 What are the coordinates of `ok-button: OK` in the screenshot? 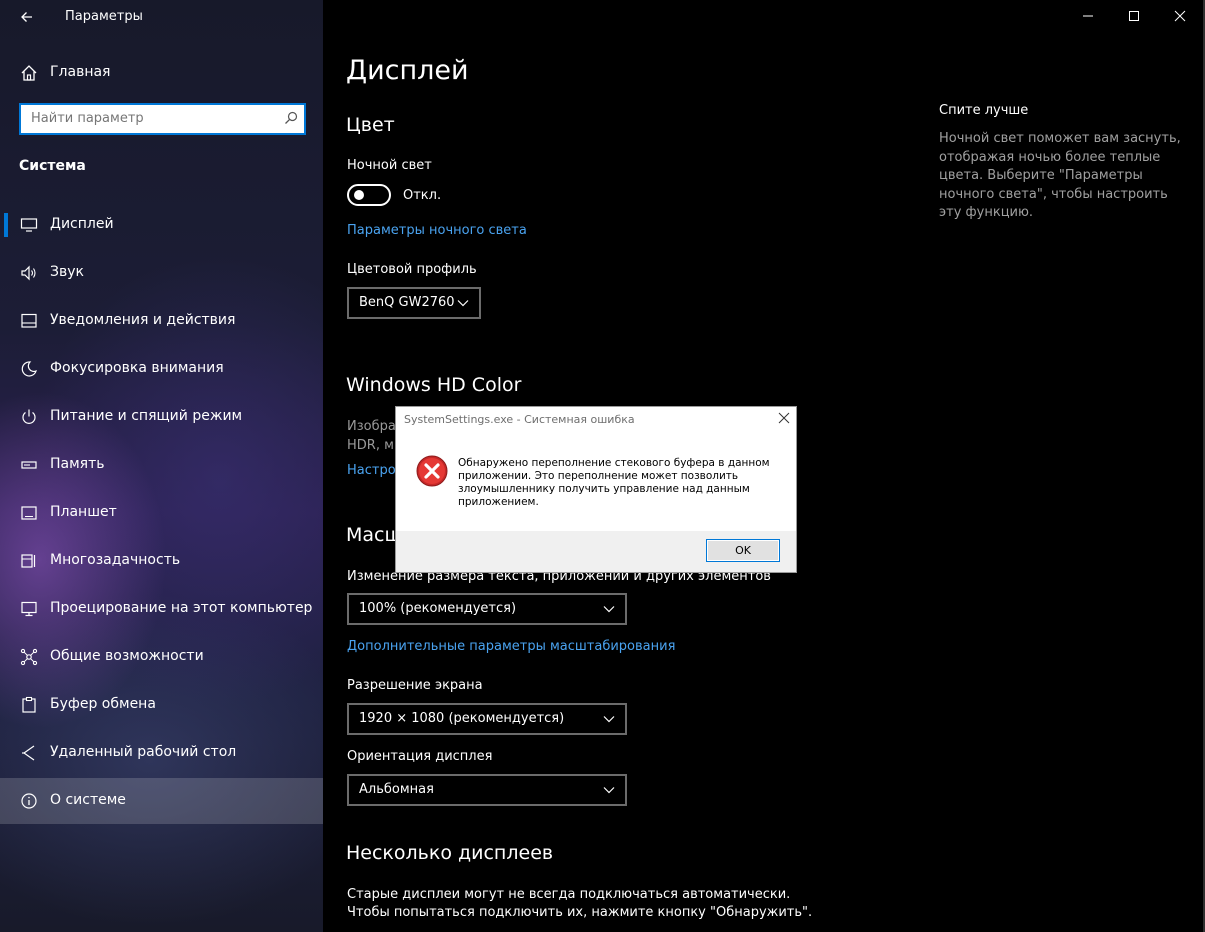 It's located at (743, 550).